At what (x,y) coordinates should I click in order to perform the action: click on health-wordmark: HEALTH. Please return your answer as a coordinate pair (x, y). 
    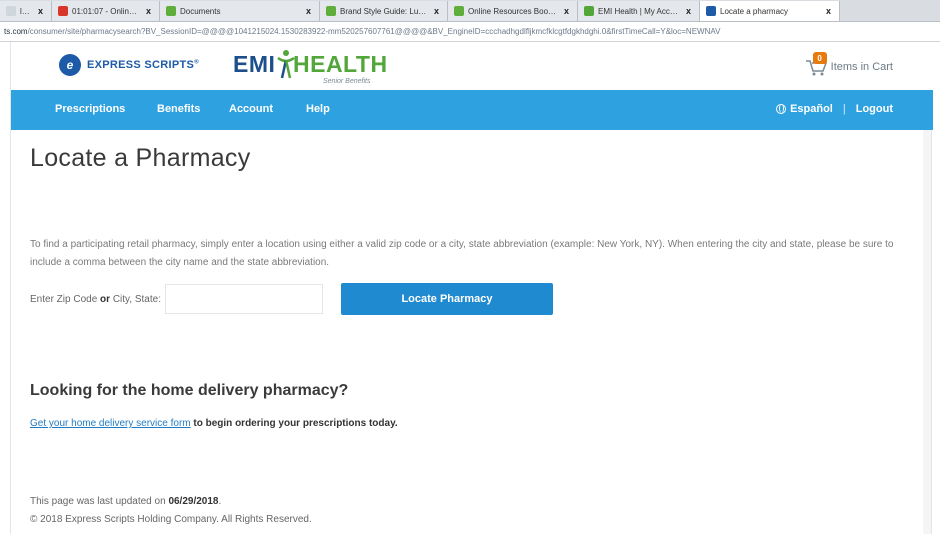
    Looking at the image, I should click on (340, 64).